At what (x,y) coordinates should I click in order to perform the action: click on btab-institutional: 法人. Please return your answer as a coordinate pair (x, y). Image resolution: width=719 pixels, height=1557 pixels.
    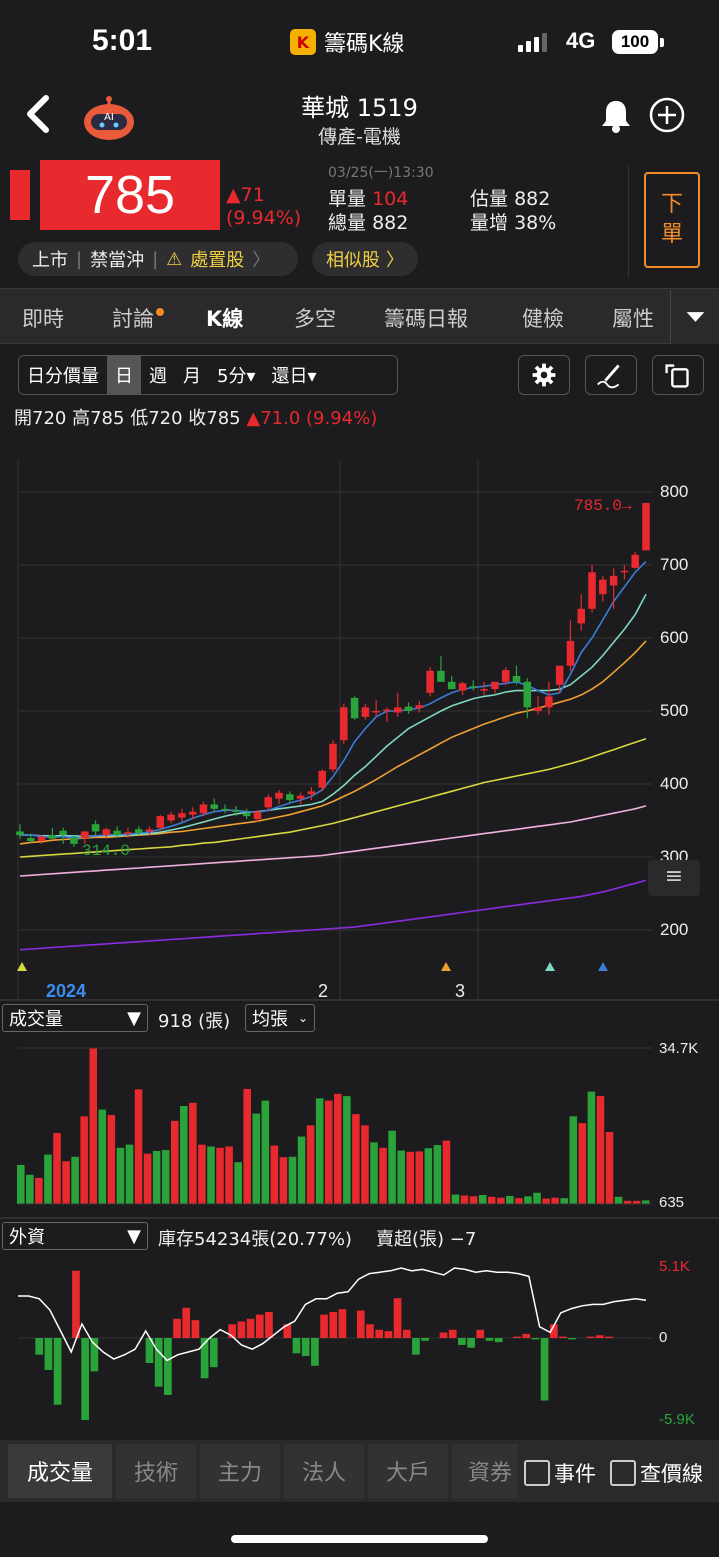
    Looking at the image, I should click on (324, 1471).